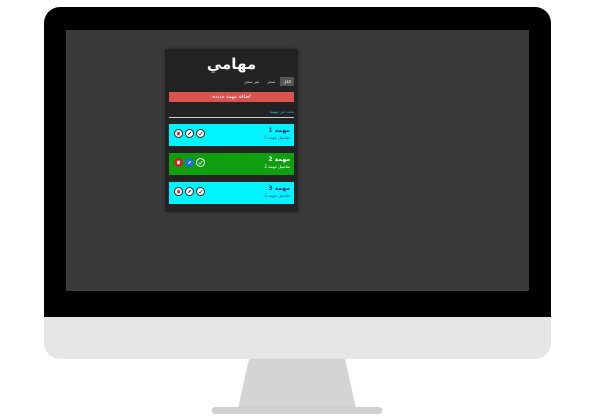  What do you see at coordinates (279, 159) in the screenshot?
I see `task-title: مهمة 2` at bounding box center [279, 159].